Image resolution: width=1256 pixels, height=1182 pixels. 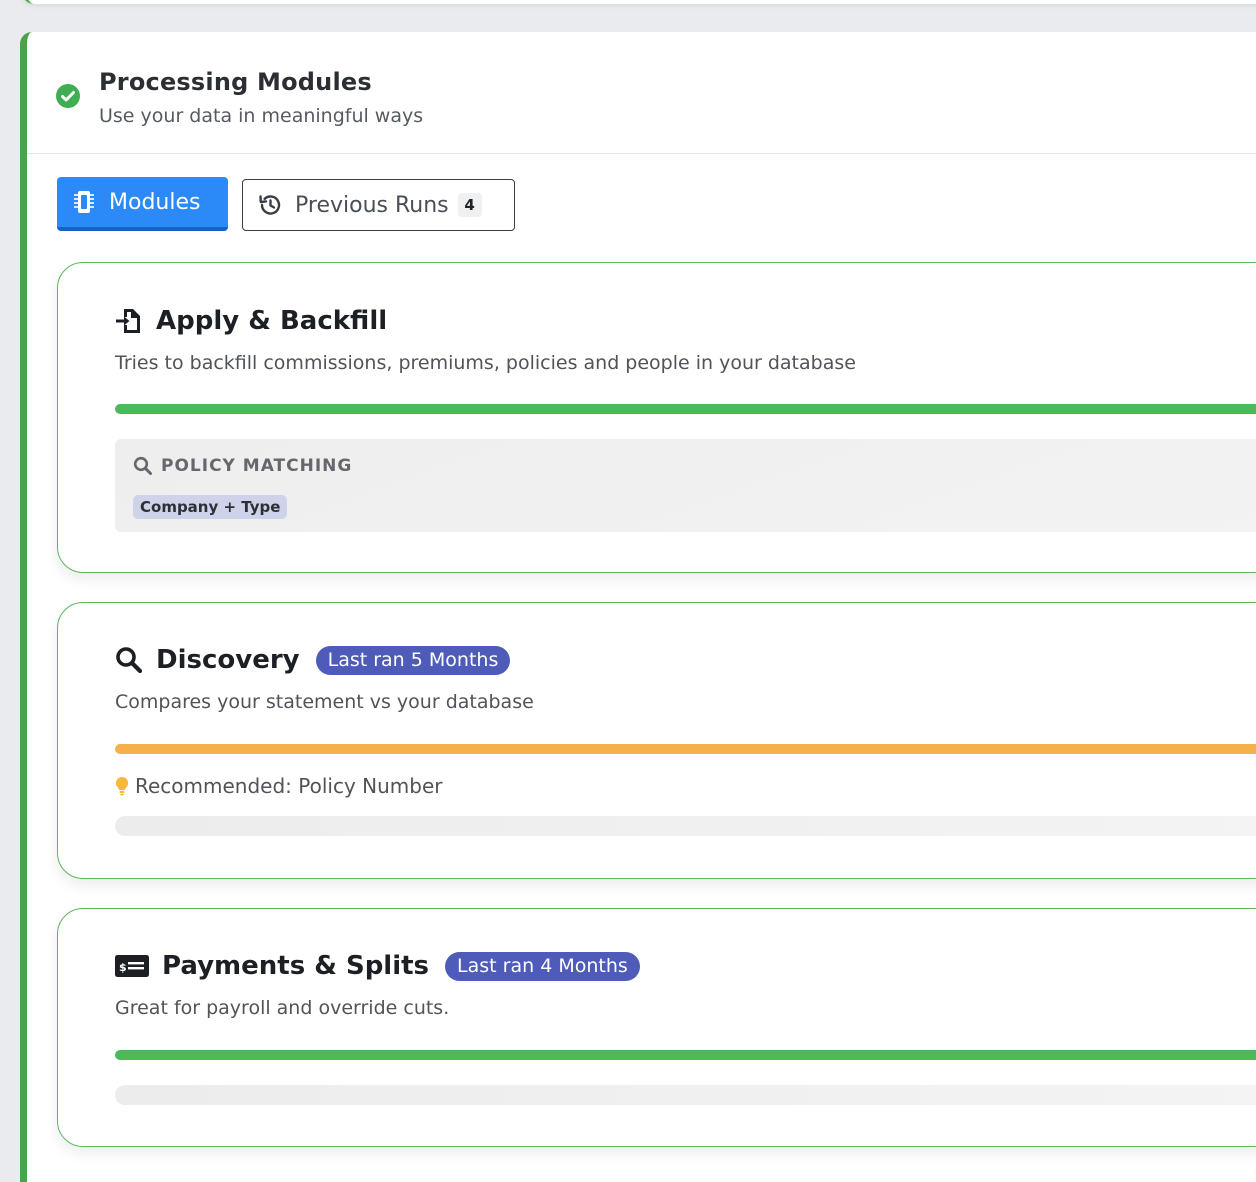 What do you see at coordinates (132, 966) in the screenshot?
I see `money-check-icon: $` at bounding box center [132, 966].